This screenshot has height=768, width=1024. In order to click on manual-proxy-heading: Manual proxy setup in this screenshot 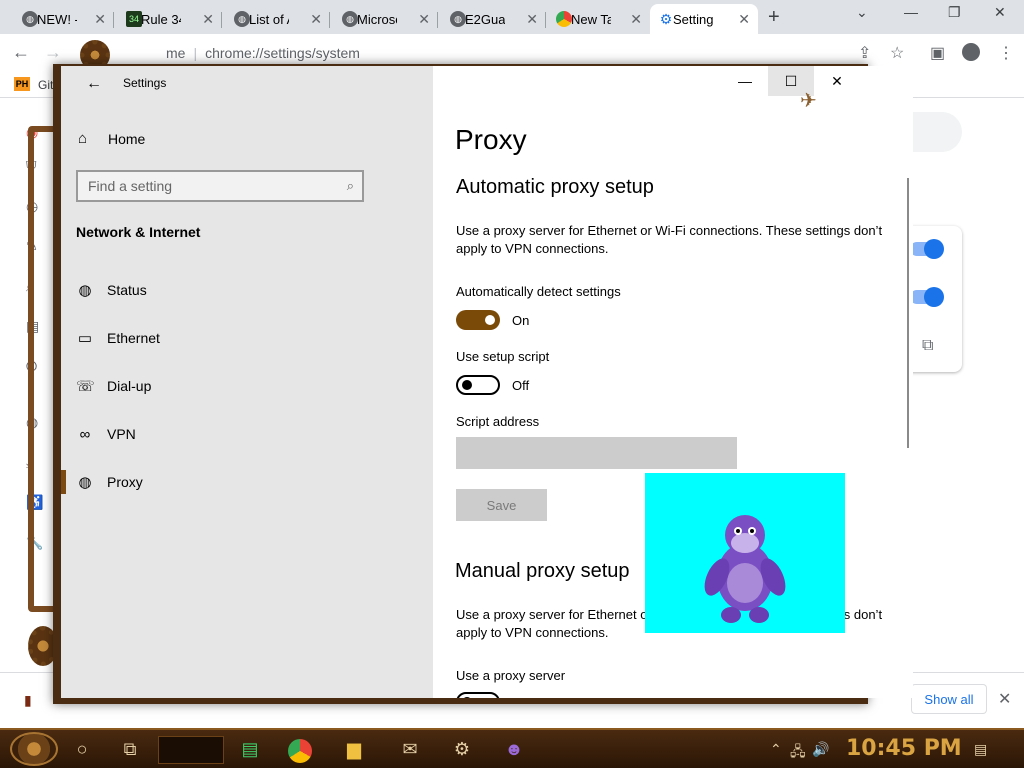, I will do `click(542, 571)`.